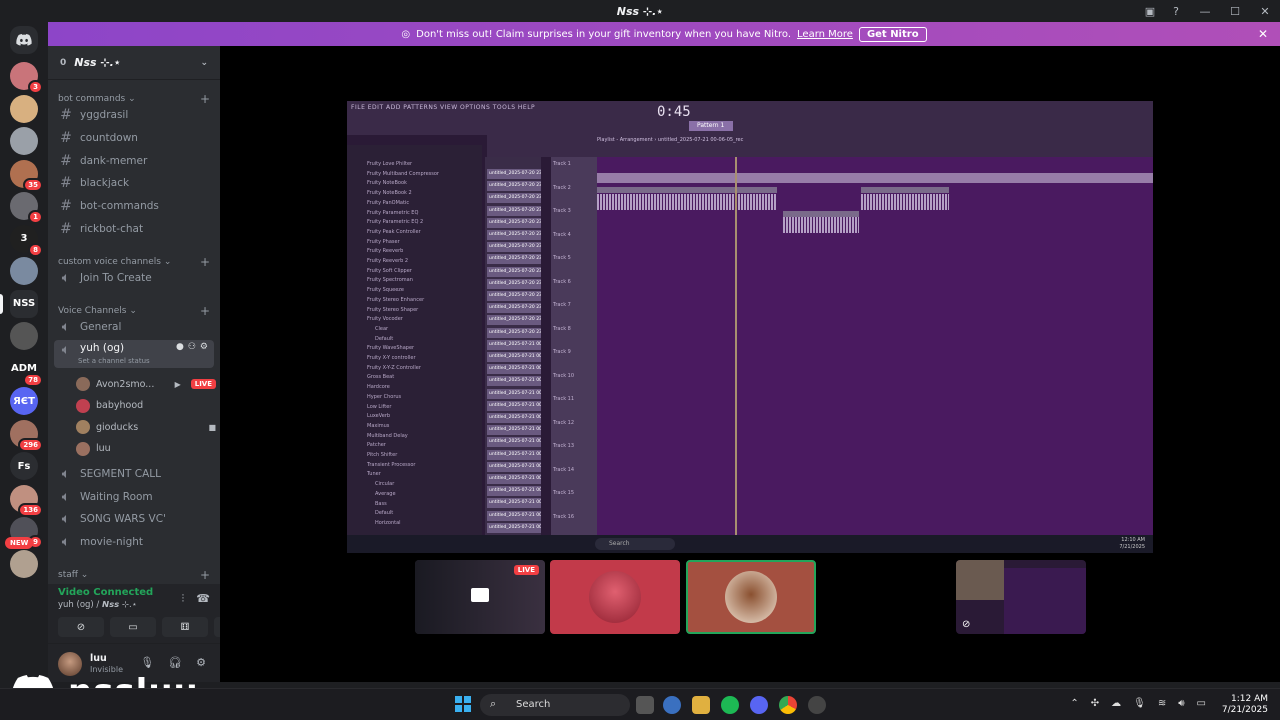  What do you see at coordinates (672, 705) in the screenshot?
I see `settings-app-icon` at bounding box center [672, 705].